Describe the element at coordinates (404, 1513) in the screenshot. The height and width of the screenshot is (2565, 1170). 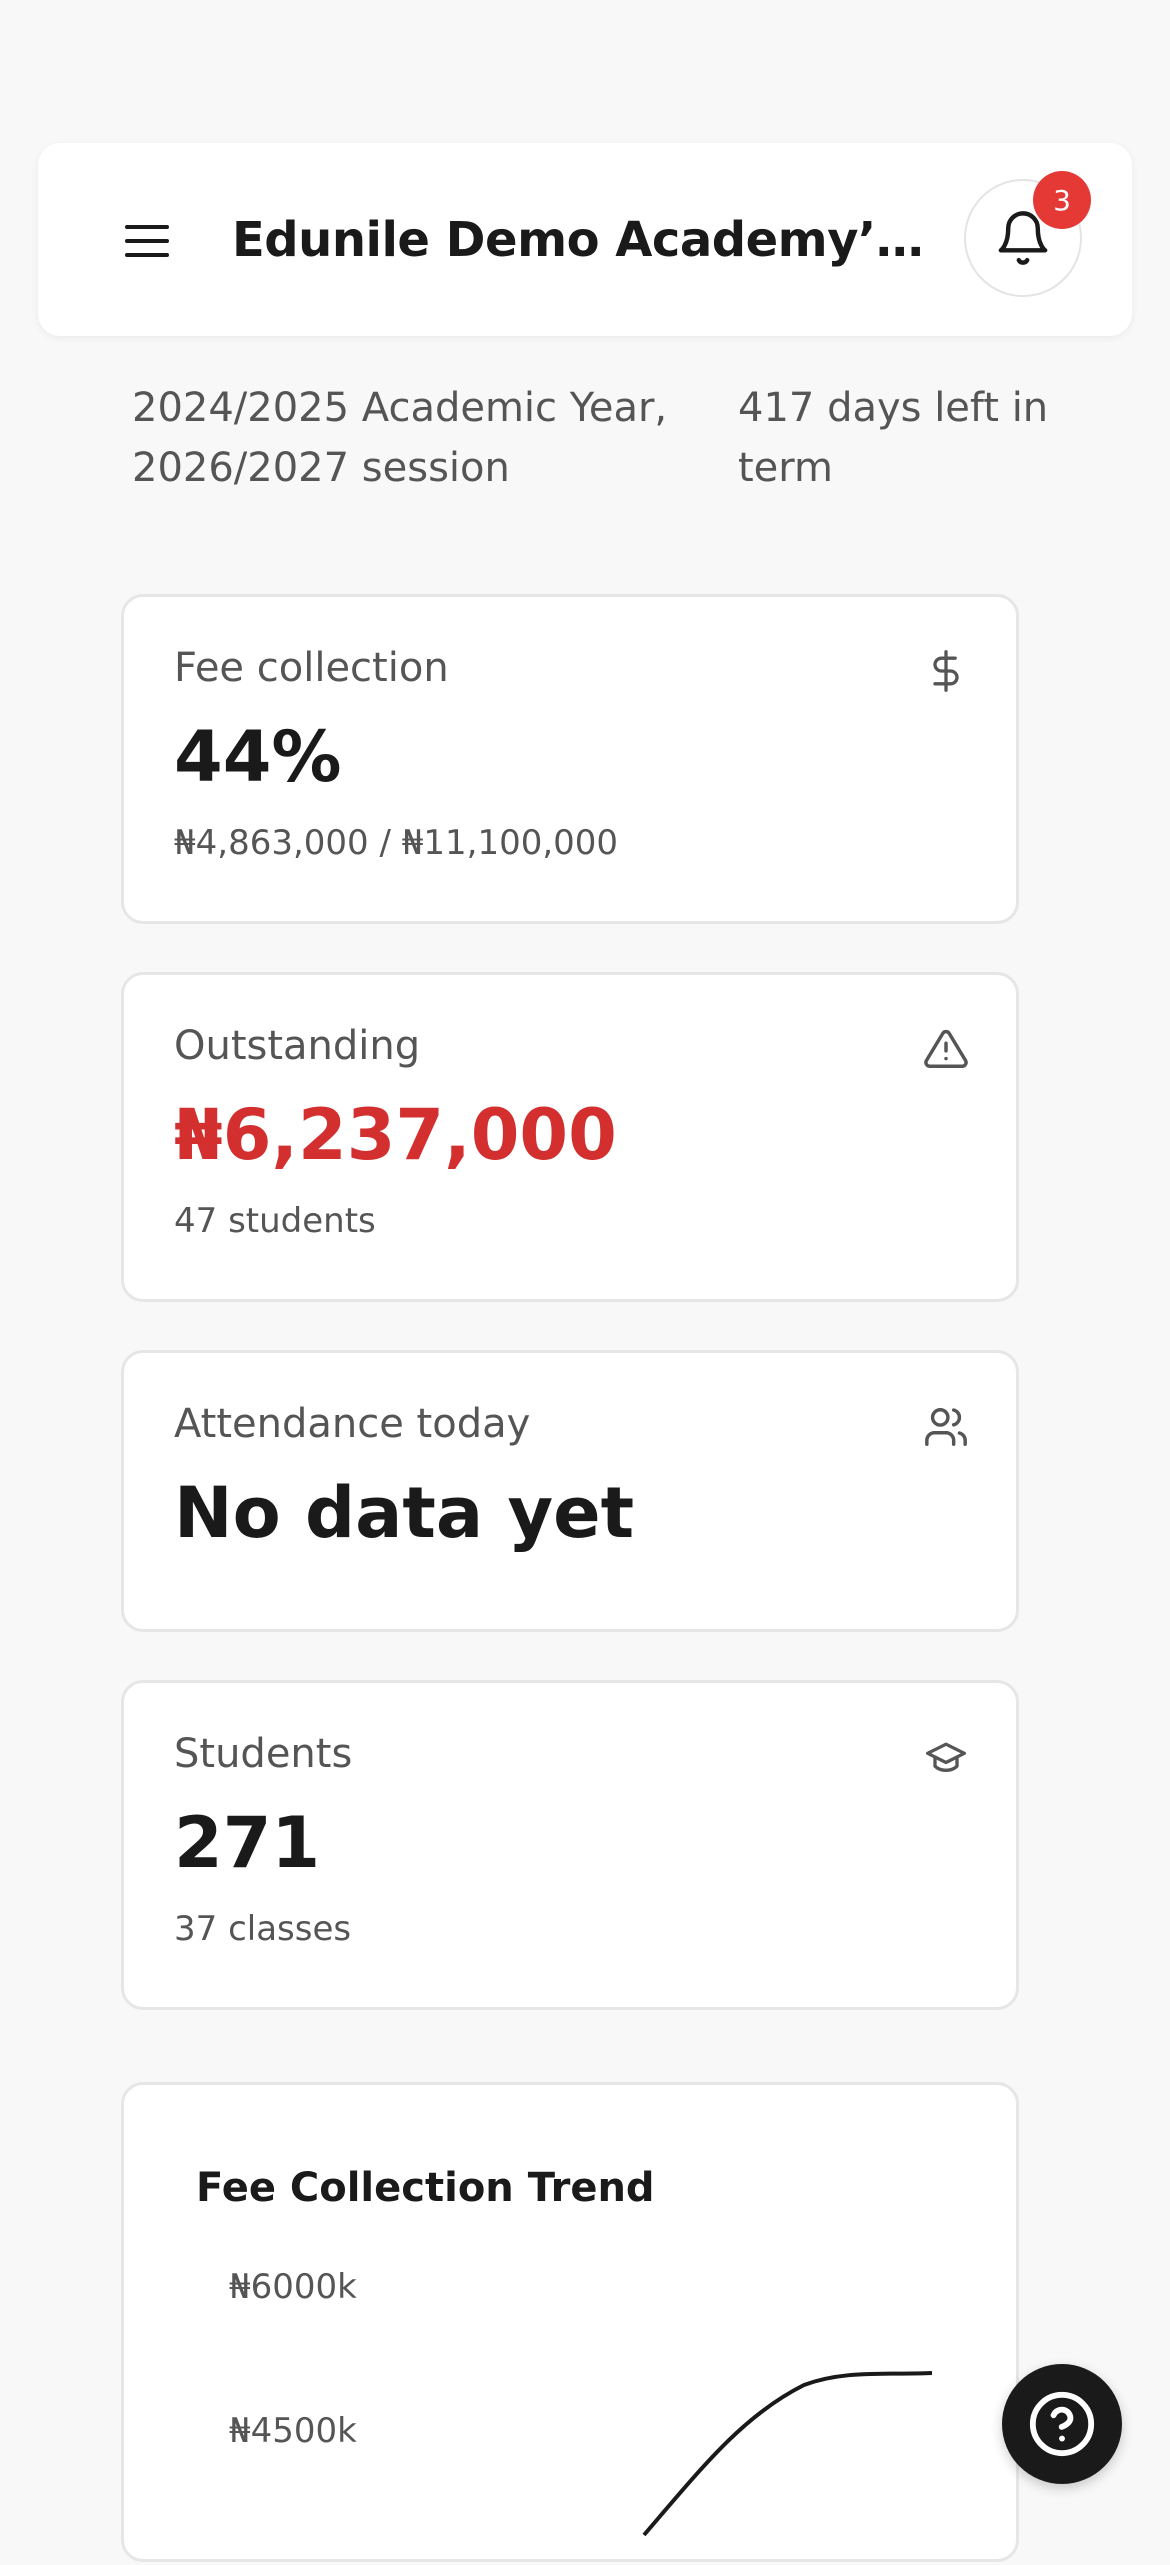
I see `attendance-value: No data yet` at that location.